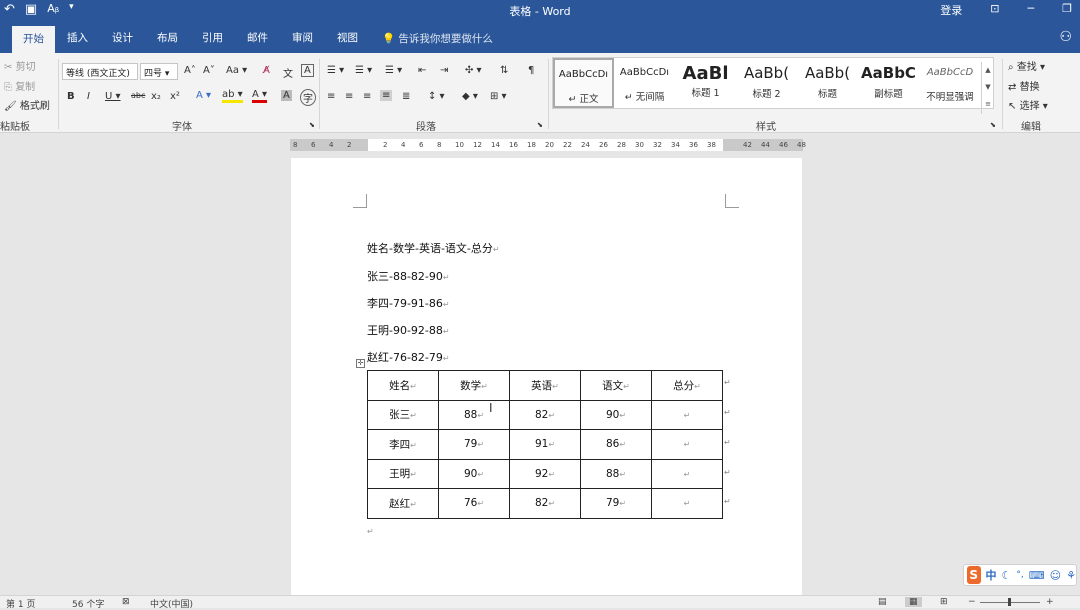 This screenshot has height=610, width=1080. Describe the element at coordinates (209, 70) in the screenshot. I see `shrink-font-icon: A˅` at that location.